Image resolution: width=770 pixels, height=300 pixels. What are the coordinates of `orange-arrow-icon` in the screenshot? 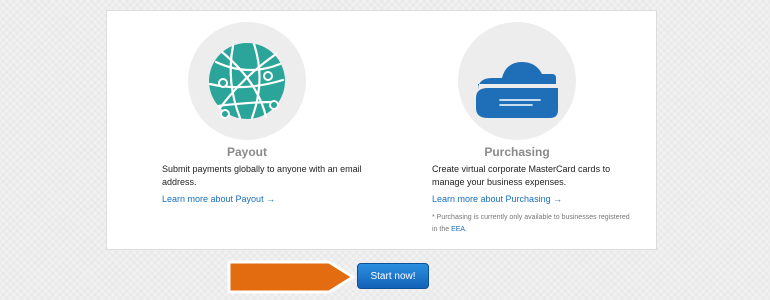 It's located at (291, 277).